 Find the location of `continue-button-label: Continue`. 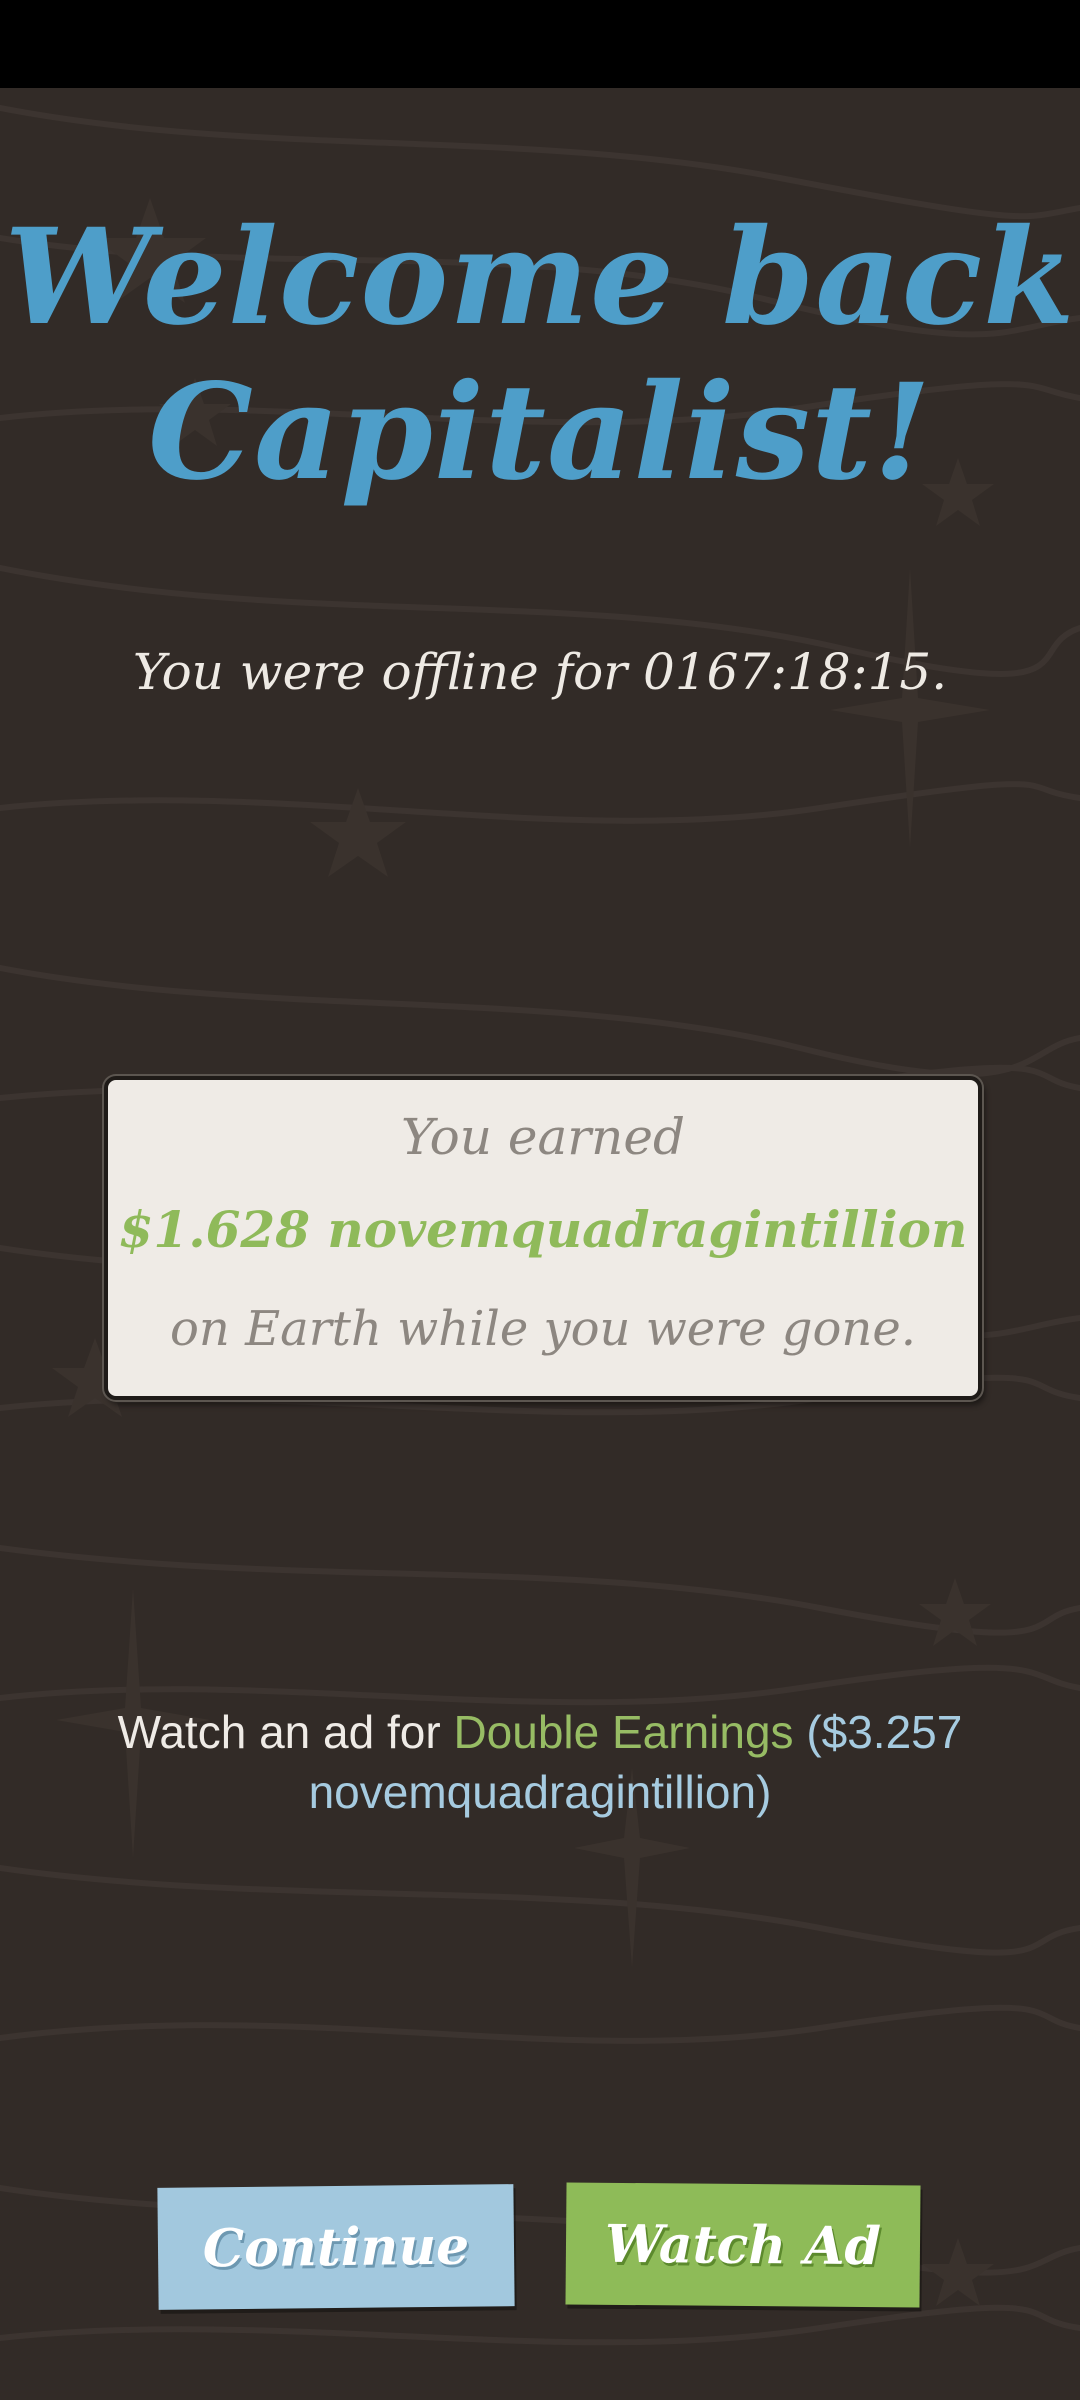

continue-button-label: Continue is located at coordinates (336, 2247).